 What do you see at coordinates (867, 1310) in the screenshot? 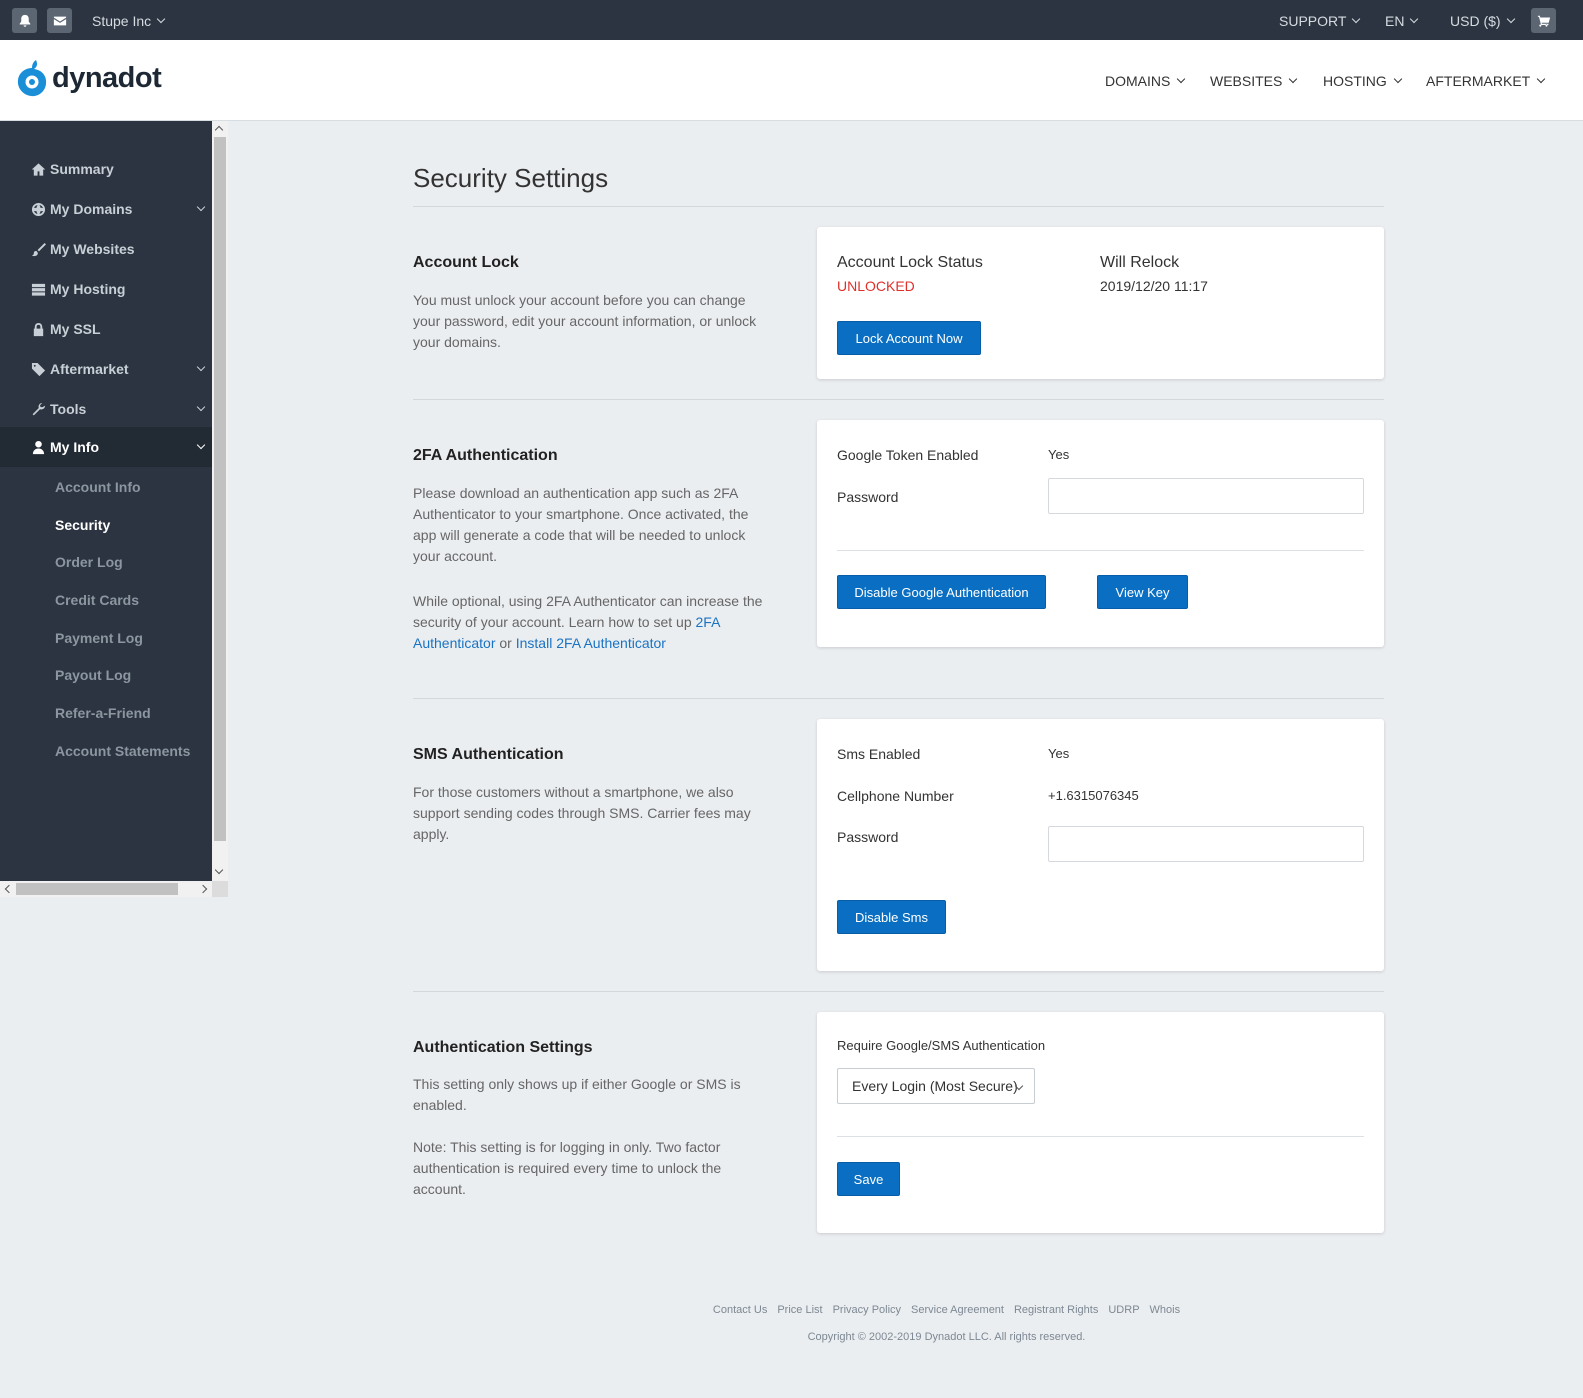
I see `footer-link-privacy-policy: Privacy Policy` at bounding box center [867, 1310].